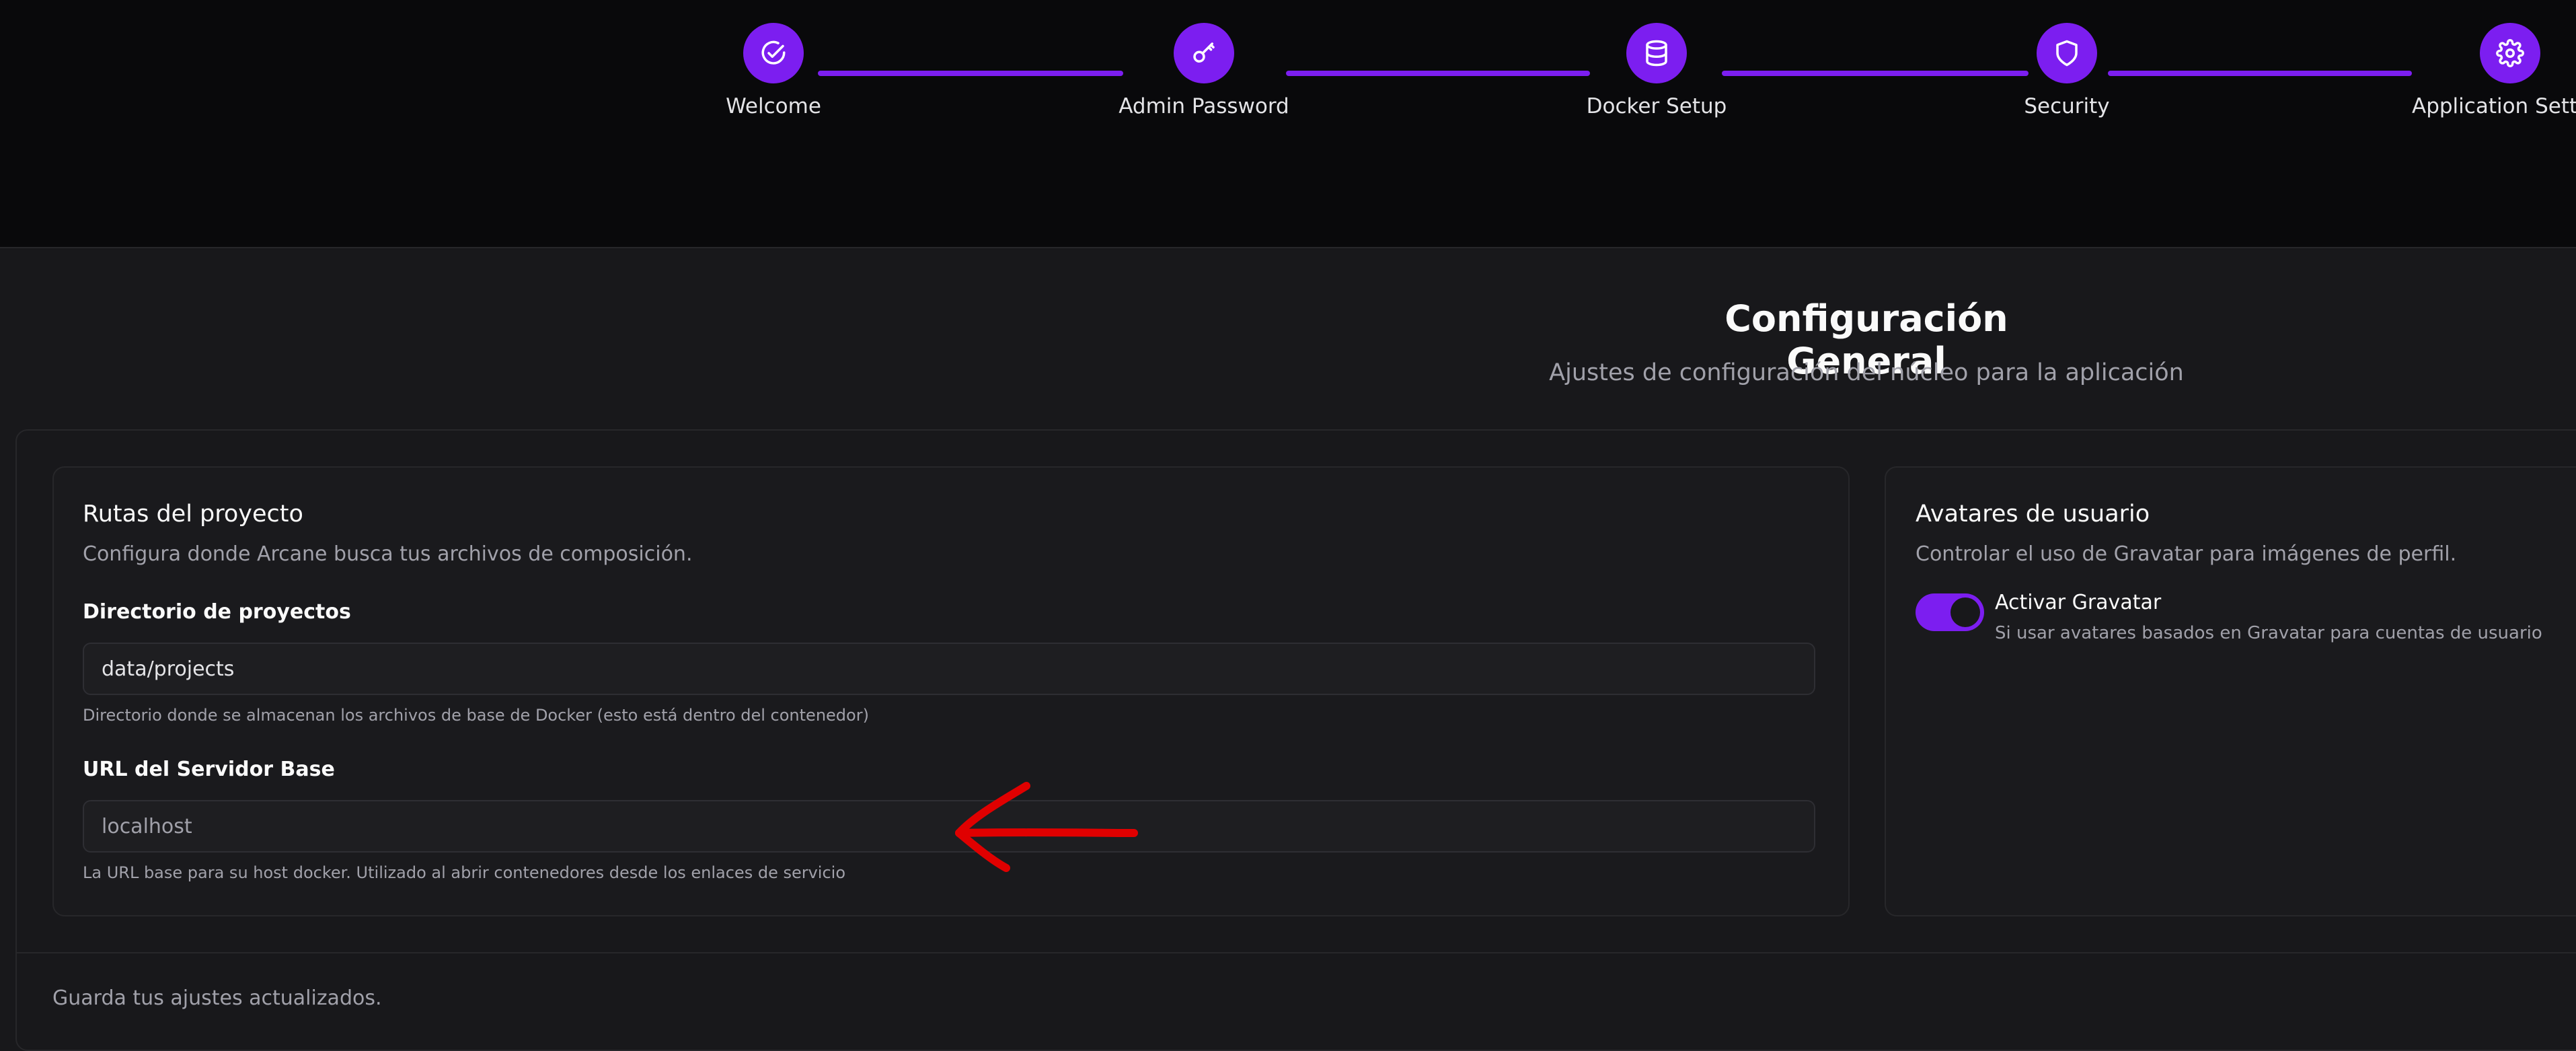 The image size is (2576, 1051). What do you see at coordinates (2033, 514) in the screenshot?
I see `user-avatars-title: Avatares de usuario` at bounding box center [2033, 514].